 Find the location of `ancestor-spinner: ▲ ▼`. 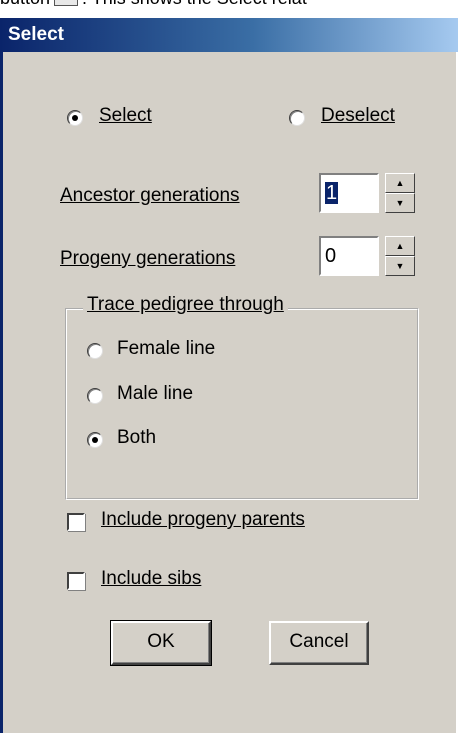

ancestor-spinner: ▲ ▼ is located at coordinates (400, 193).